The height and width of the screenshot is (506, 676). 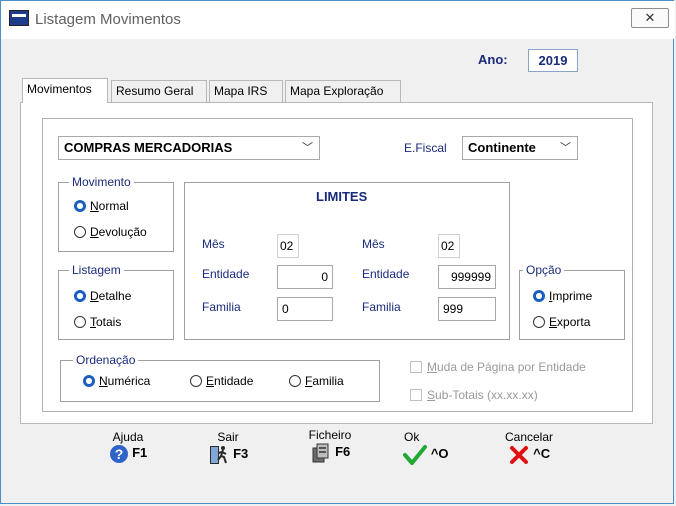 I want to click on tab-mapa-irs: Mapa IRS, so click(x=246, y=91).